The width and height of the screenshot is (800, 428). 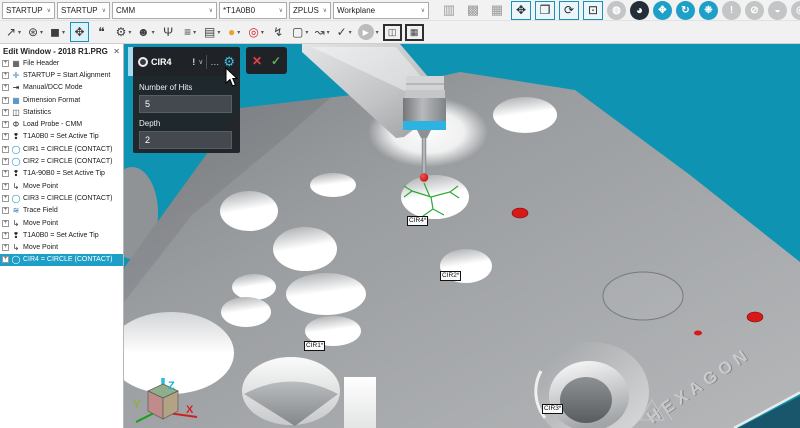 What do you see at coordinates (315, 346) in the screenshot?
I see `feature-label: CIR1*` at bounding box center [315, 346].